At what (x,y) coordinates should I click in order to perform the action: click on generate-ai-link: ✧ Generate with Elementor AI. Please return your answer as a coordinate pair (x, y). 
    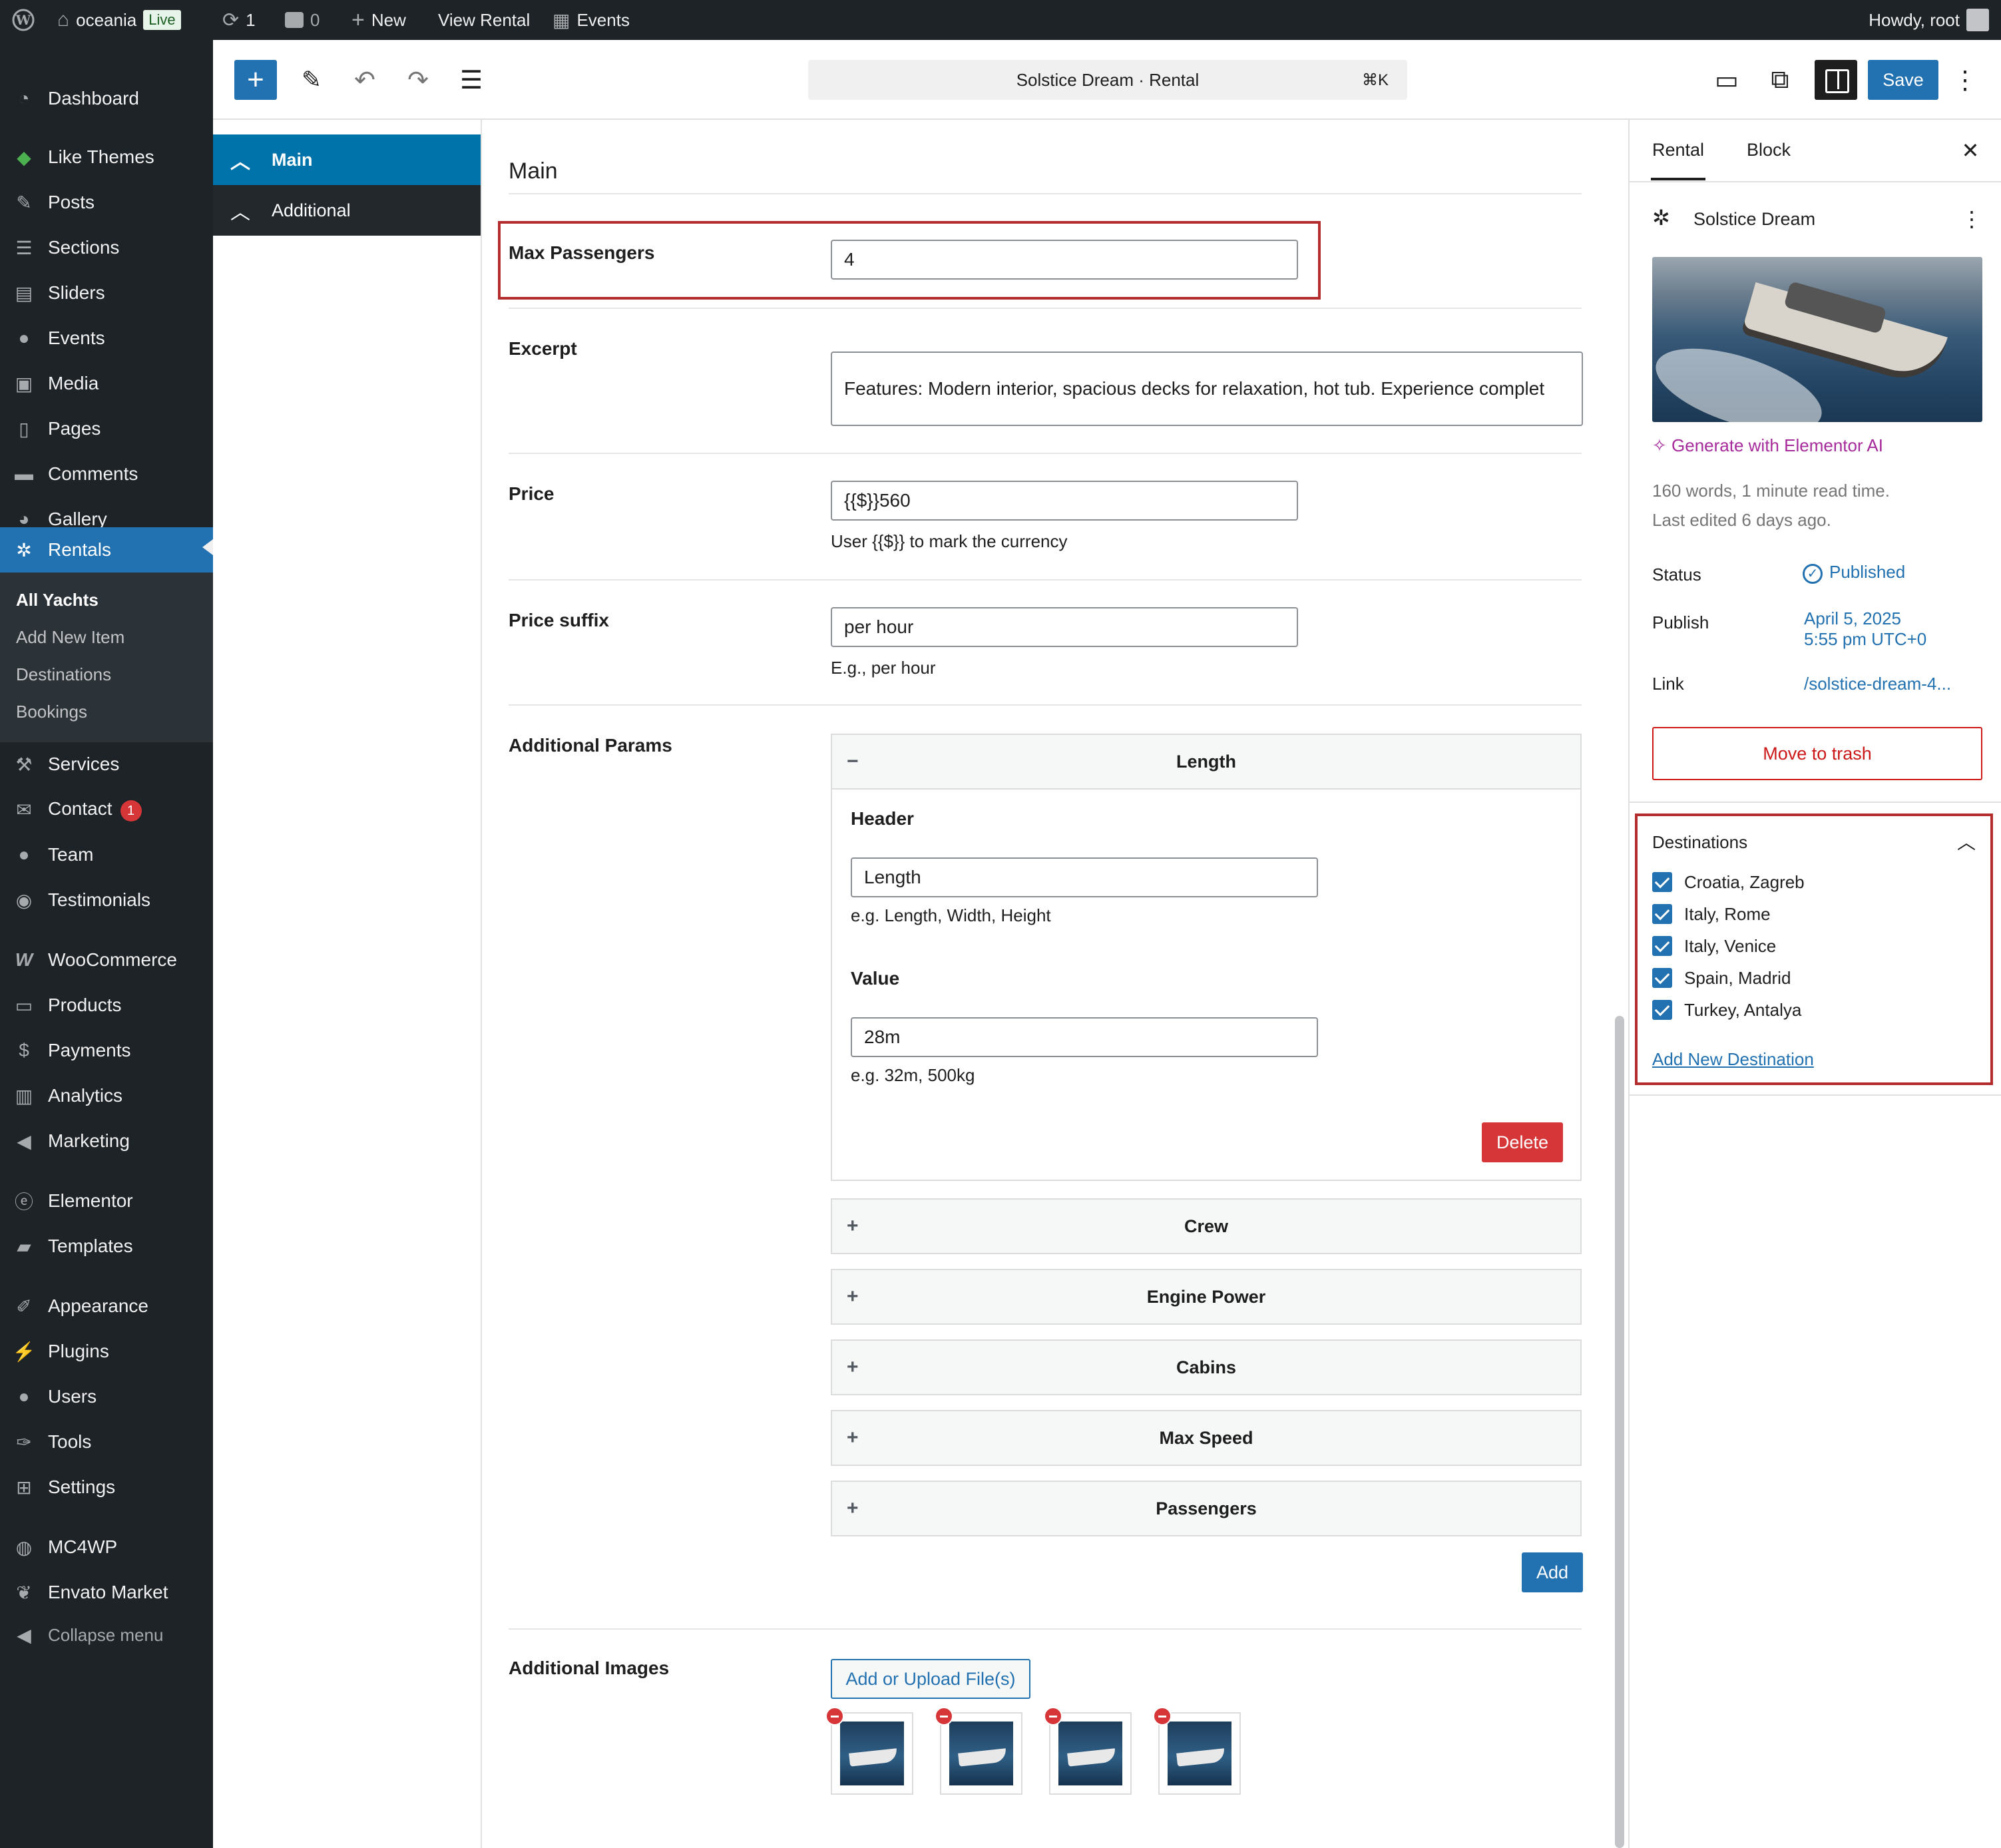
    Looking at the image, I should click on (1768, 446).